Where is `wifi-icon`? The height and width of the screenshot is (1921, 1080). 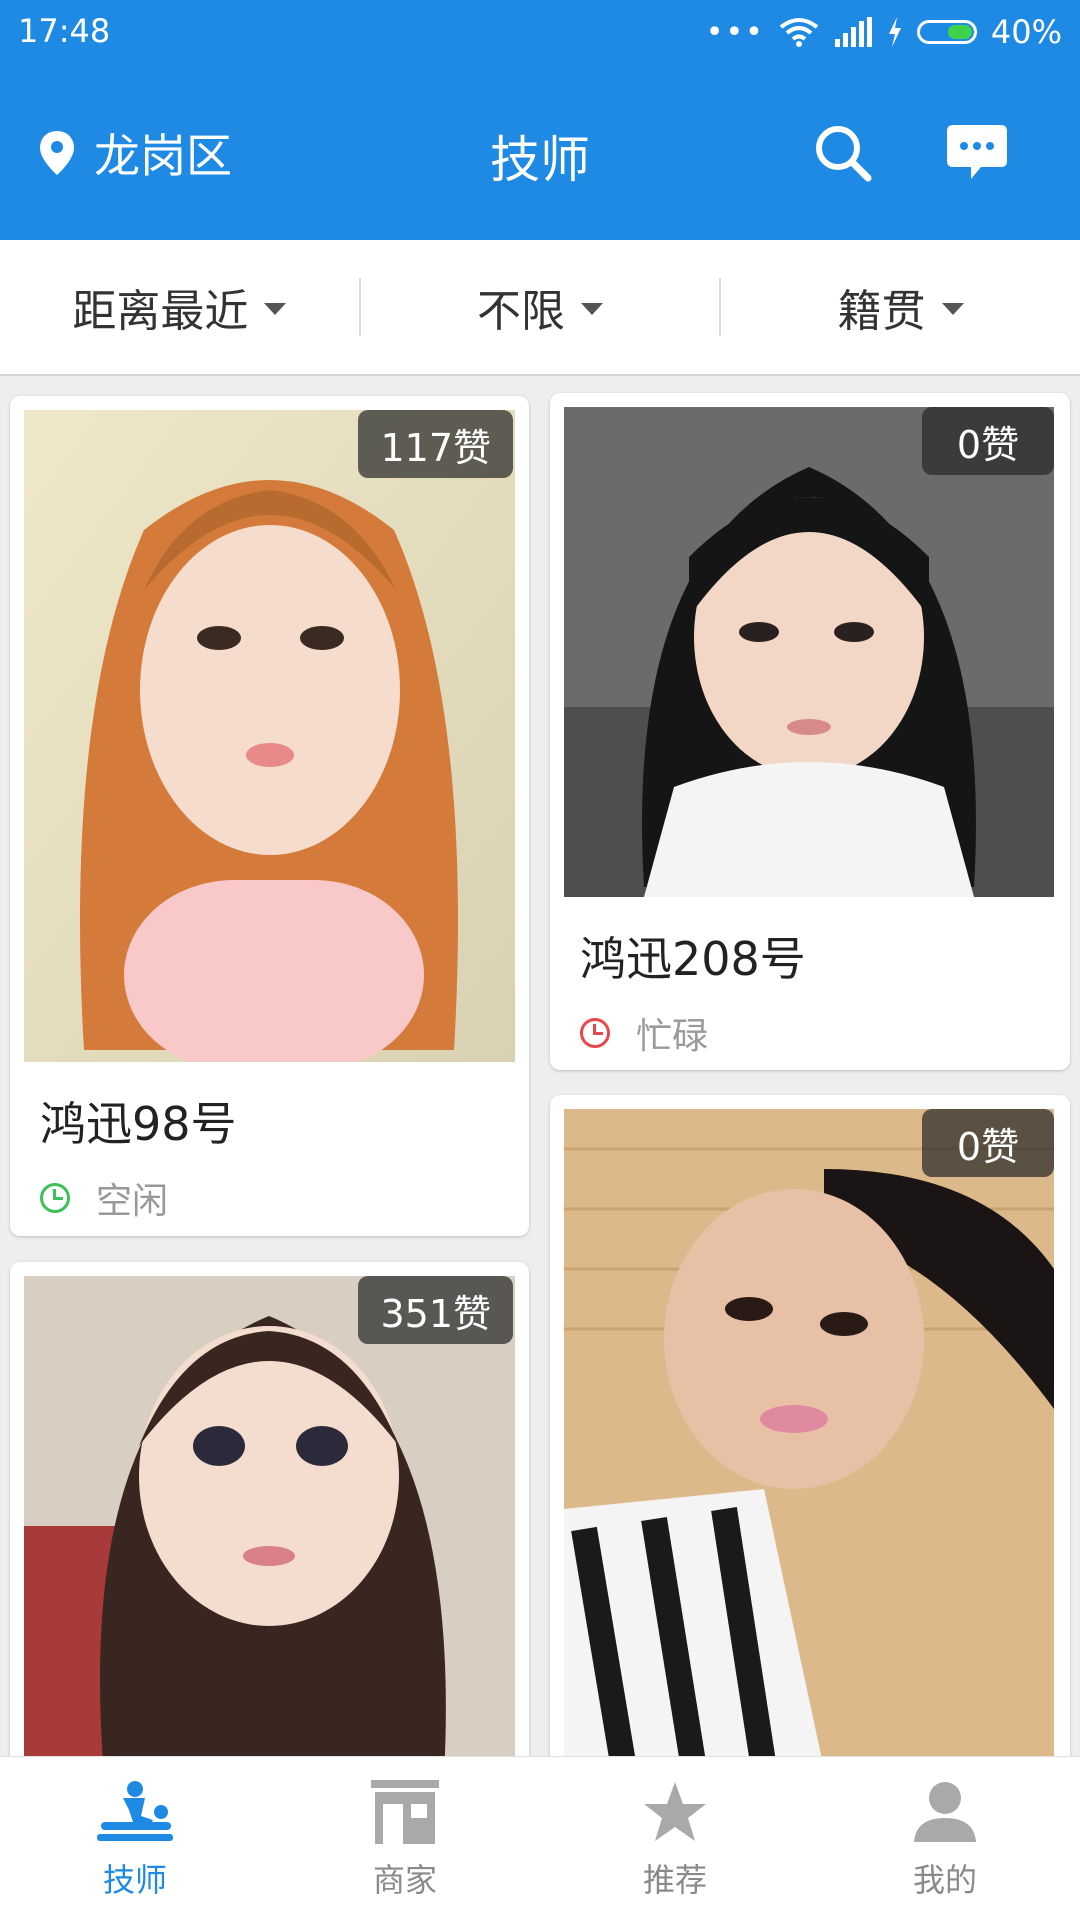 wifi-icon is located at coordinates (799, 32).